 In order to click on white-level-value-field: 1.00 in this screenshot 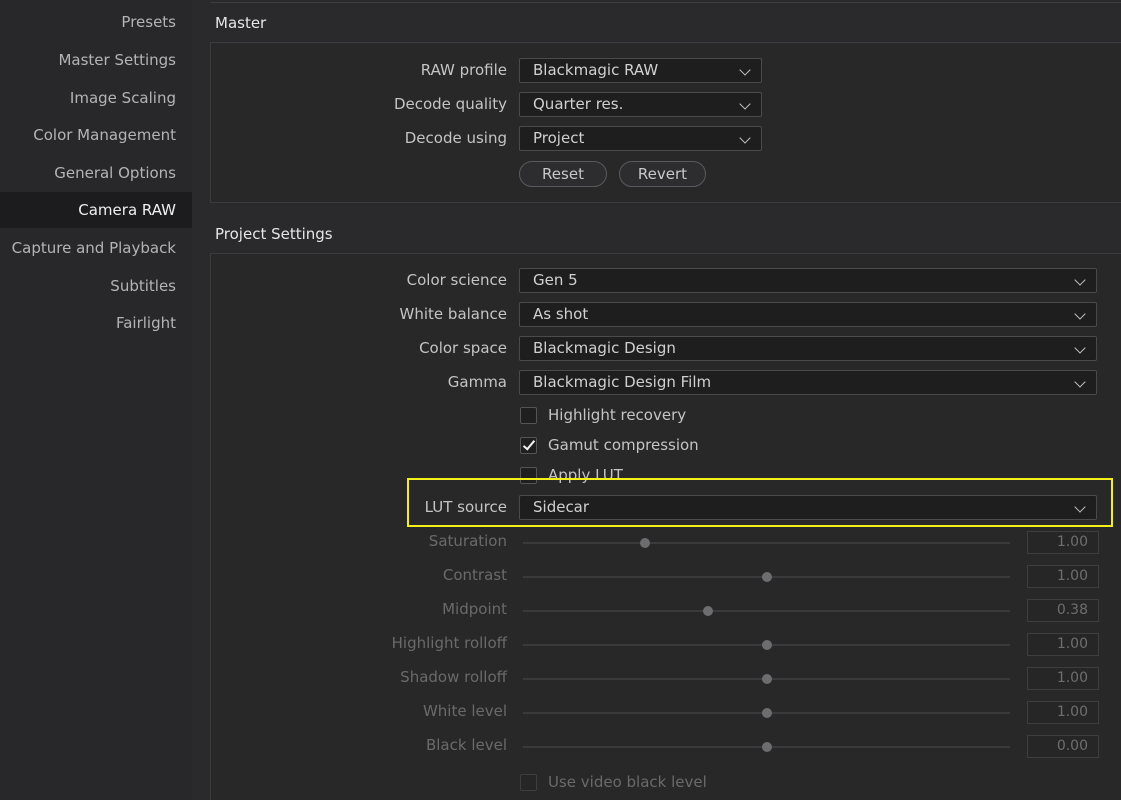, I will do `click(1063, 712)`.